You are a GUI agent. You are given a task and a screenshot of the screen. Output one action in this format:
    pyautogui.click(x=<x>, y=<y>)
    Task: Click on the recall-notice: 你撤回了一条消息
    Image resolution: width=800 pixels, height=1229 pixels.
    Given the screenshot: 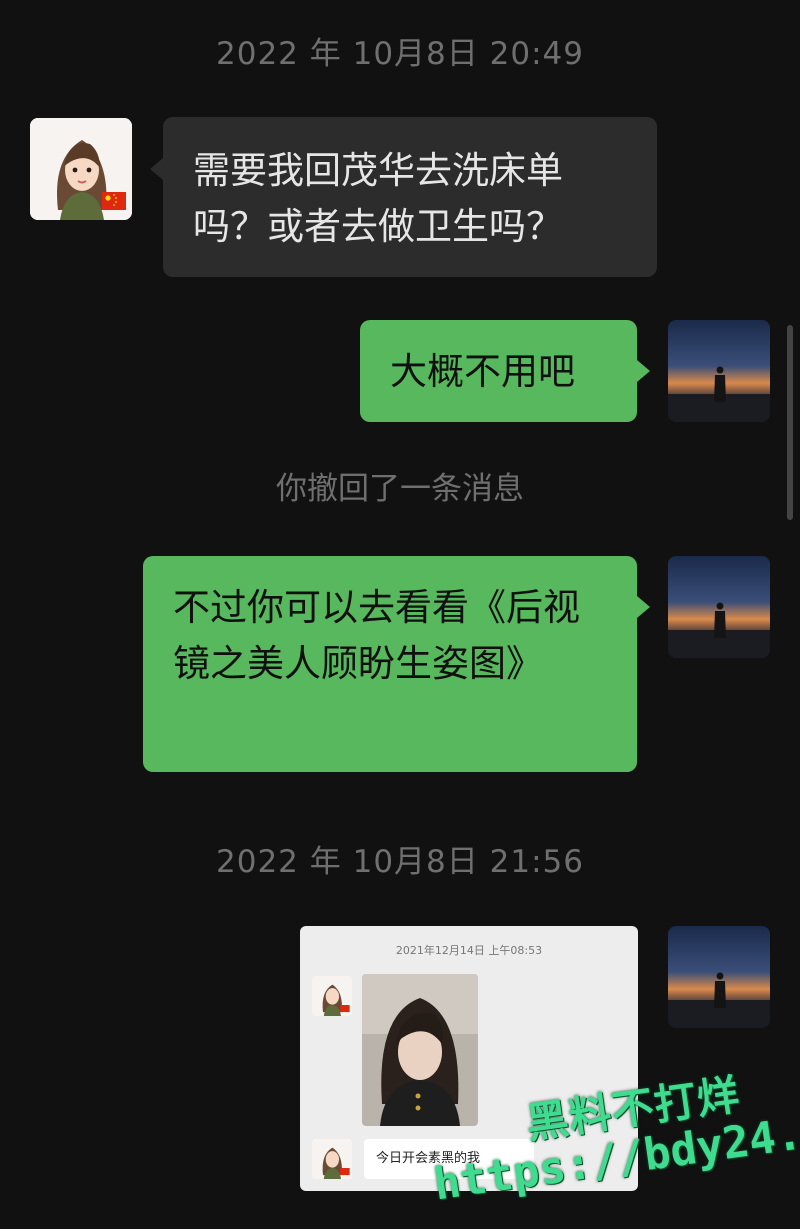 What is the action you would take?
    pyautogui.click(x=400, y=489)
    